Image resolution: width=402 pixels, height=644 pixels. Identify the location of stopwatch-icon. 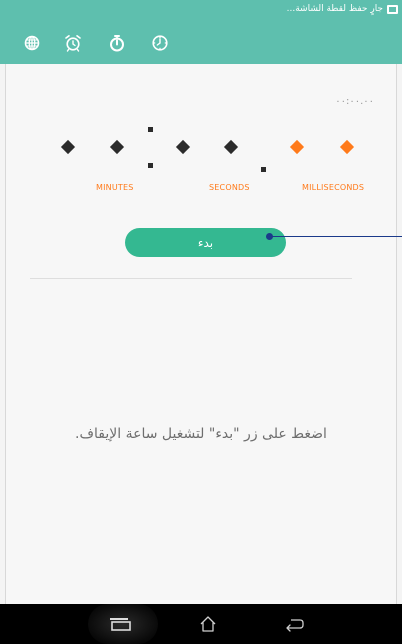
(117, 43).